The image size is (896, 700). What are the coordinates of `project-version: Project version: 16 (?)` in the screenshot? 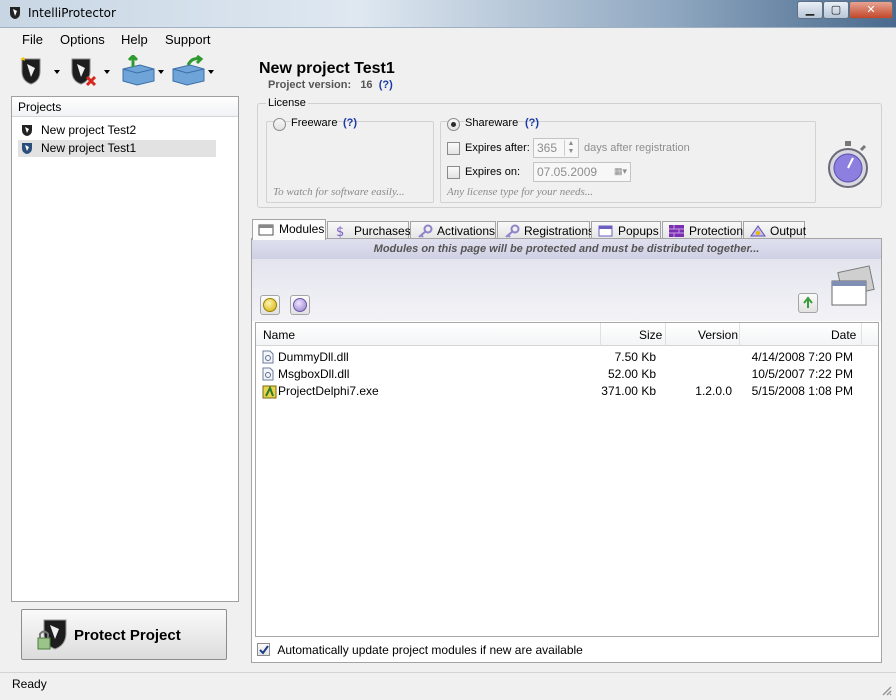 It's located at (330, 85).